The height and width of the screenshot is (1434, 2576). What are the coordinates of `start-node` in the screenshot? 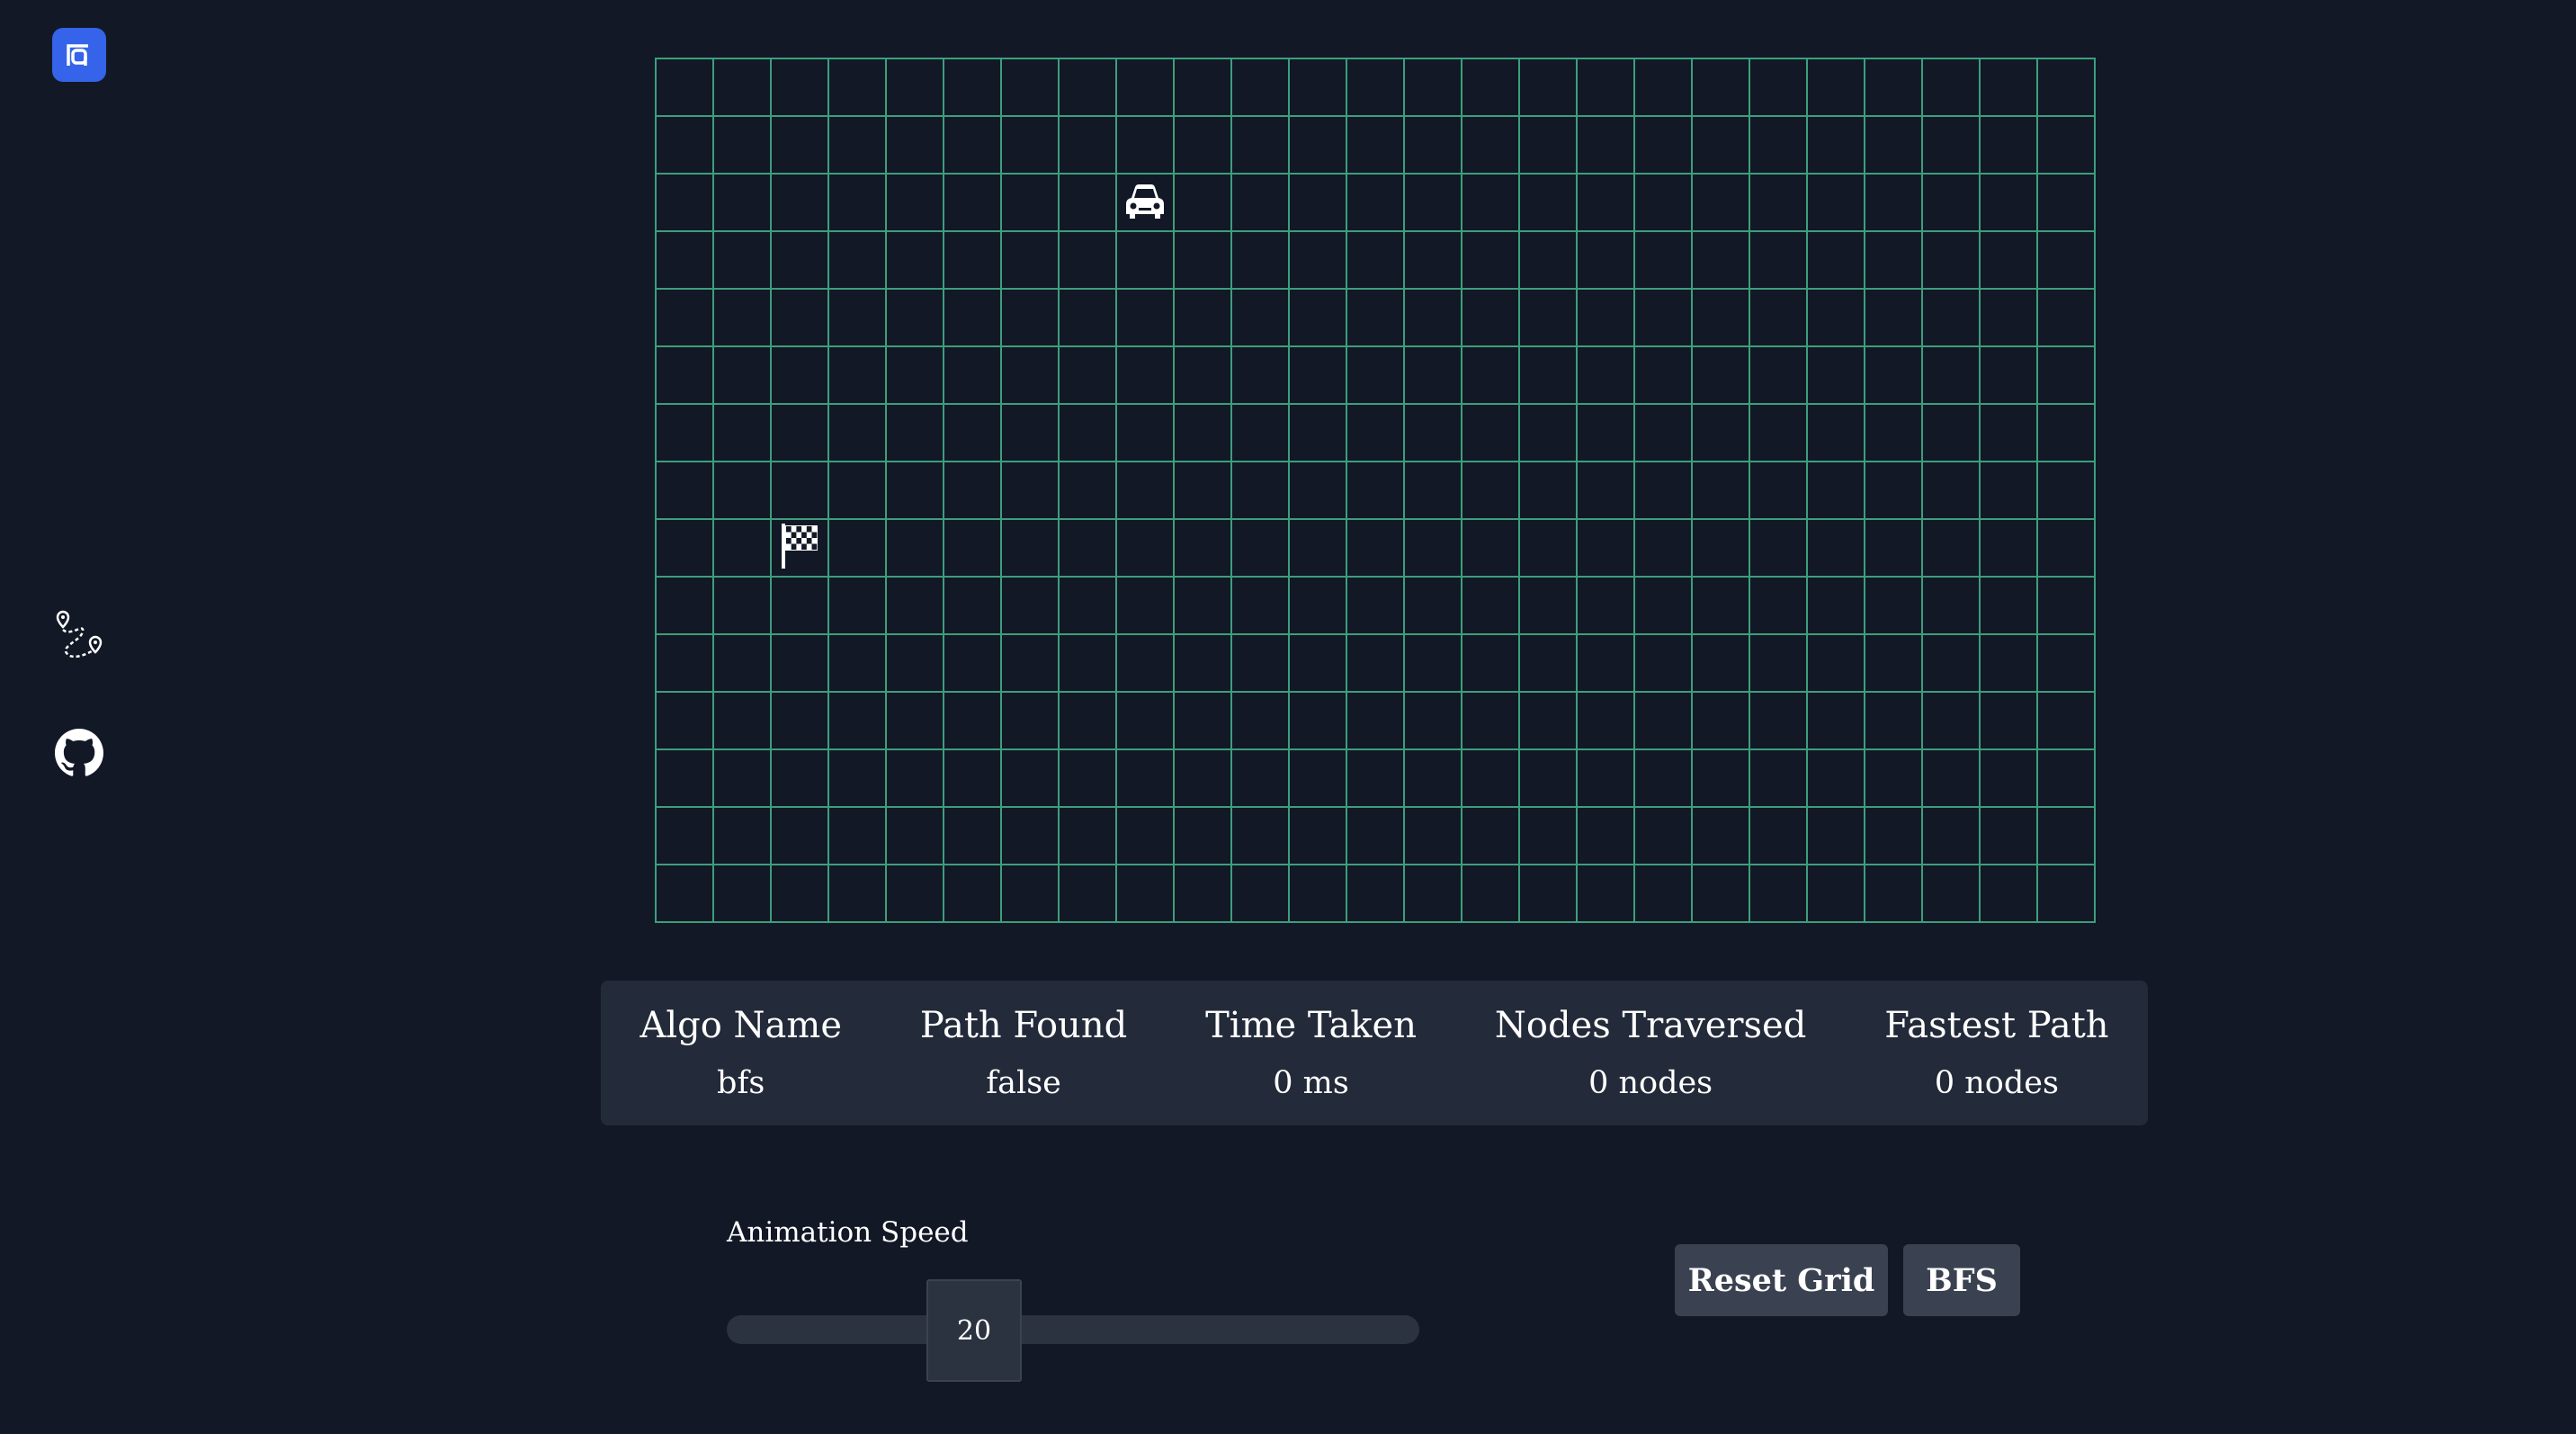 It's located at (1144, 201).